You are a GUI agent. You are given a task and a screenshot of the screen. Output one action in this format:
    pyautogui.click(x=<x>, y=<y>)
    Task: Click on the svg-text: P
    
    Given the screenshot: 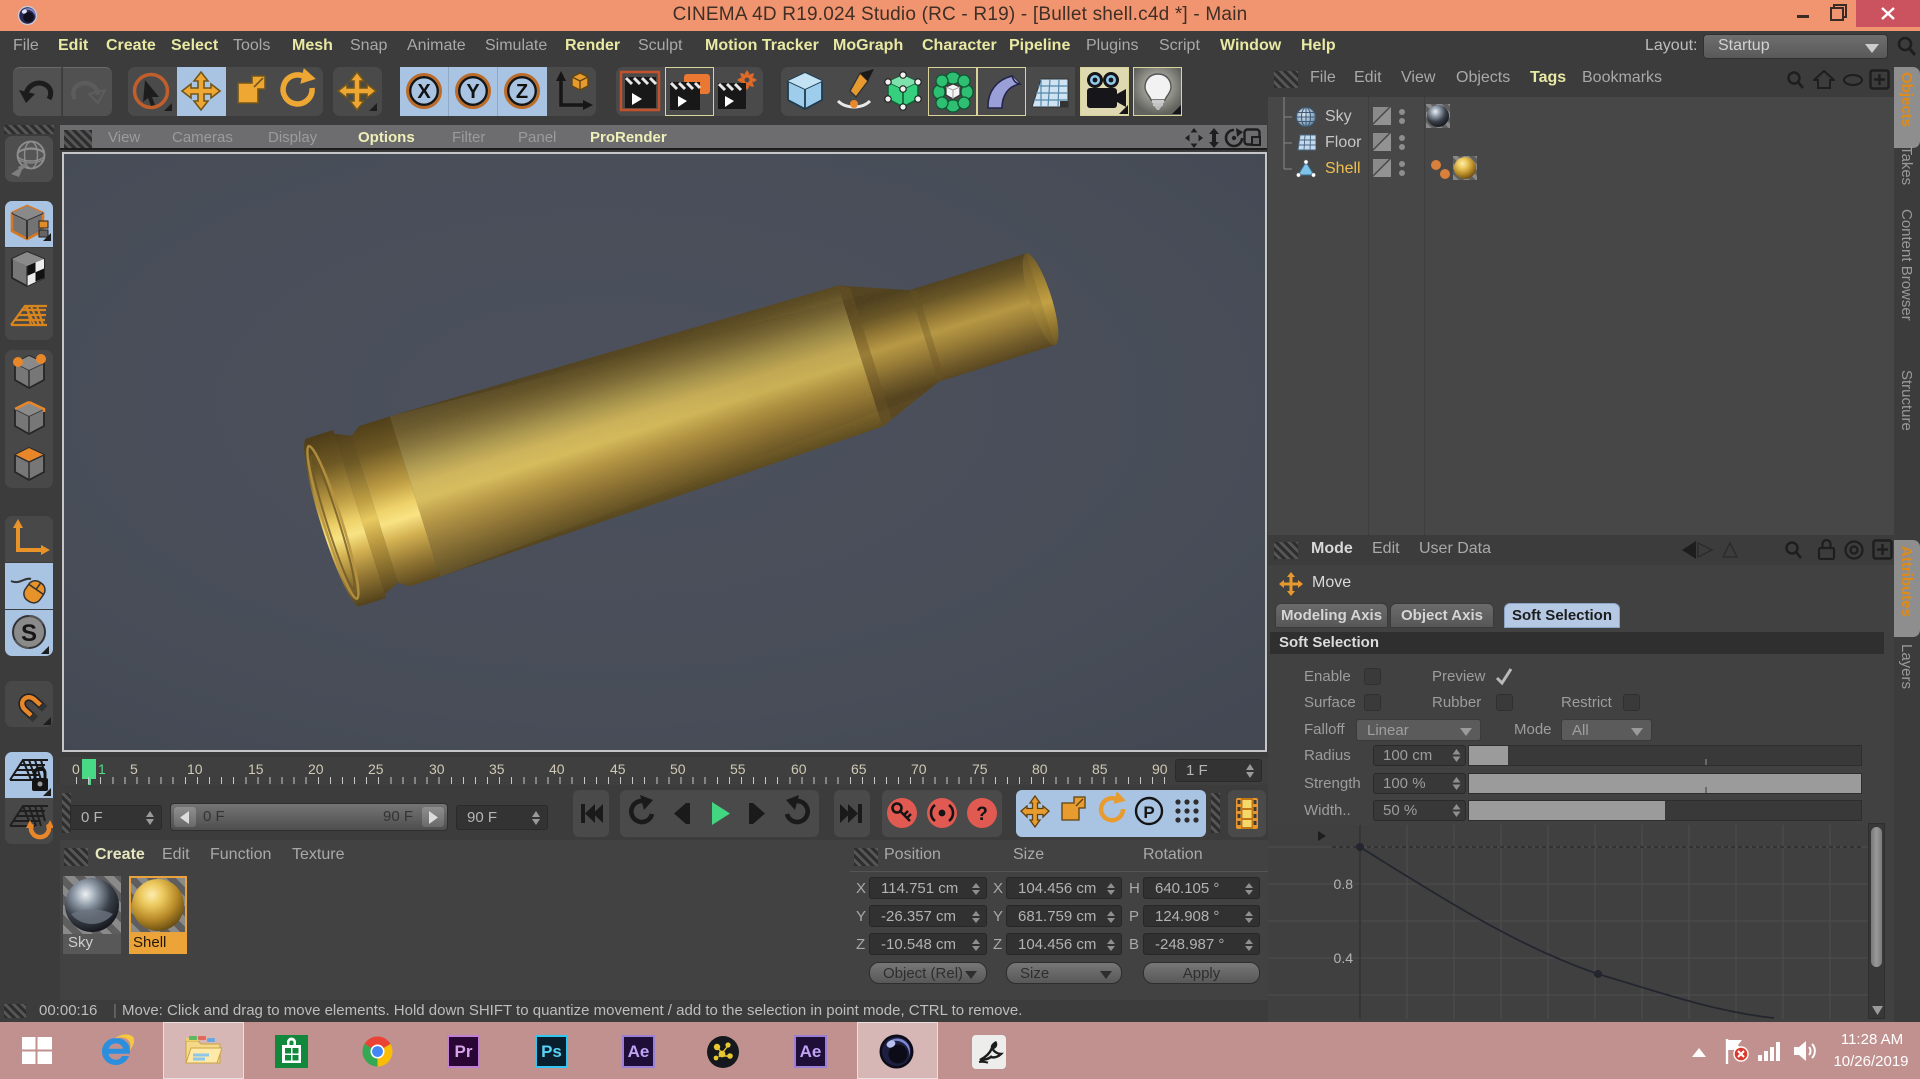 What is the action you would take?
    pyautogui.click(x=1148, y=812)
    